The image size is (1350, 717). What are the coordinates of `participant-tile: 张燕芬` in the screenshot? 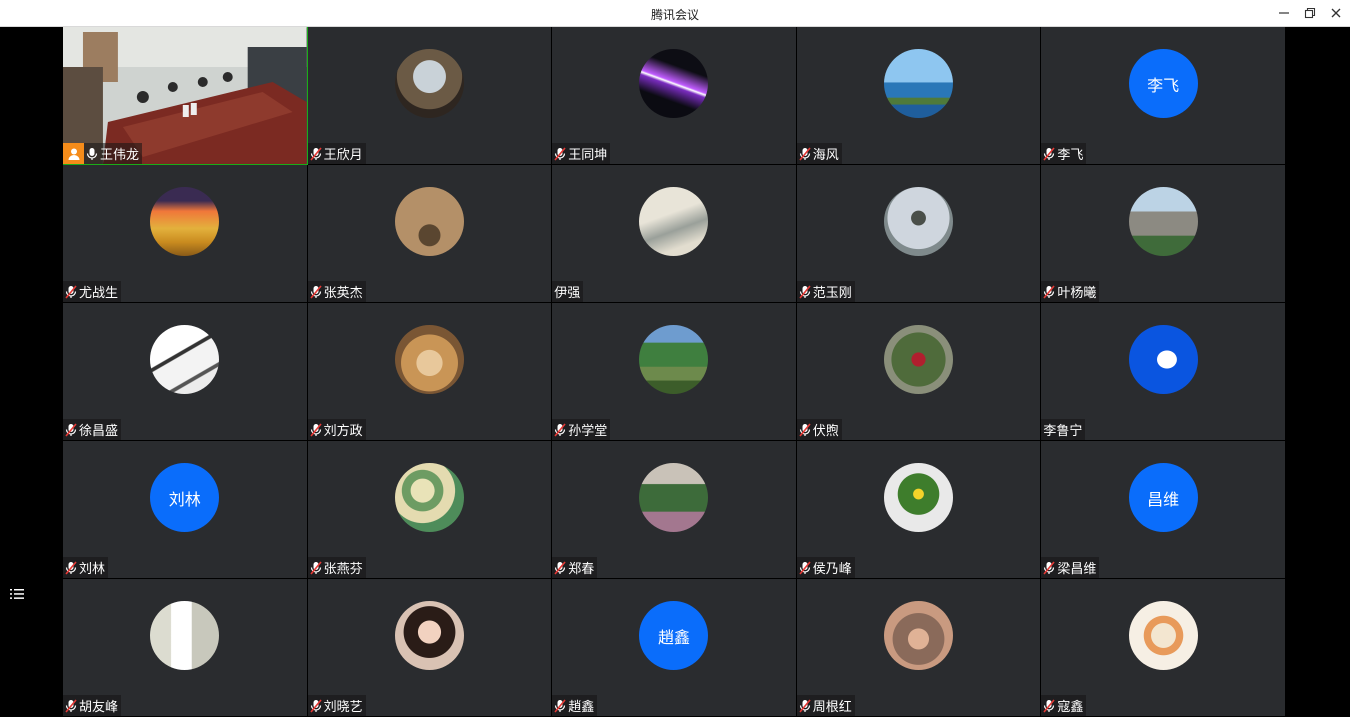 It's located at (430, 510).